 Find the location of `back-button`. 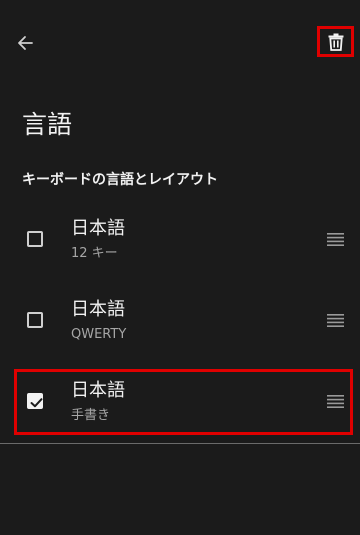

back-button is located at coordinates (25, 43).